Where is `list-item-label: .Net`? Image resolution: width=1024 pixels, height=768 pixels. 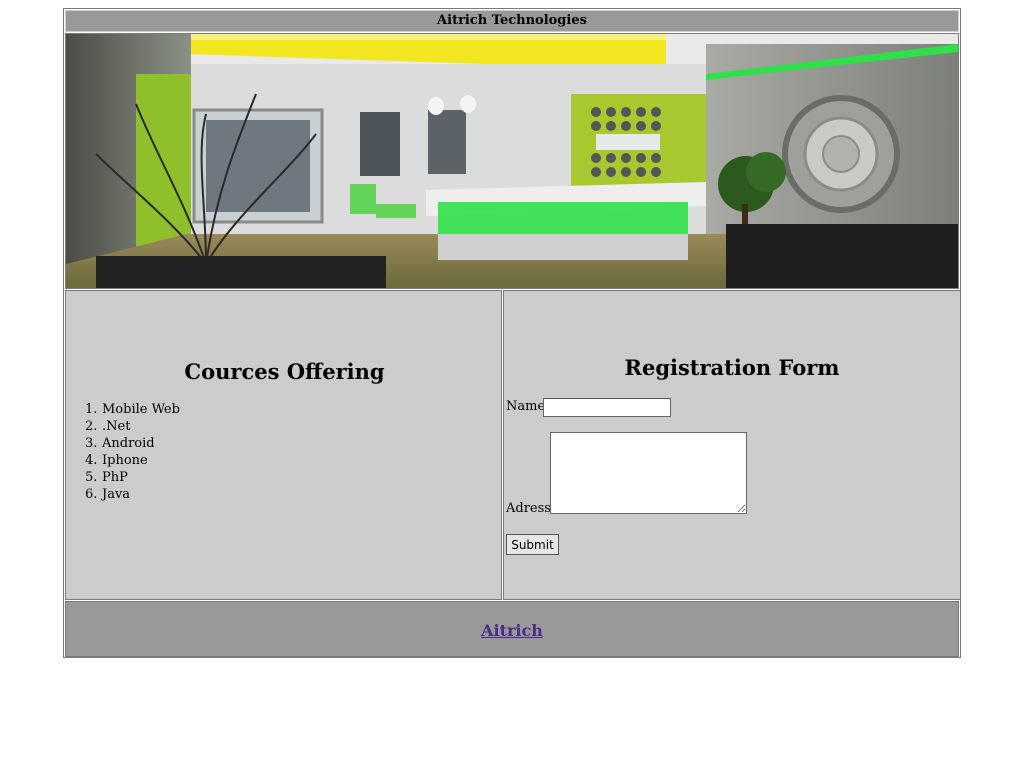
list-item-label: .Net is located at coordinates (116, 426).